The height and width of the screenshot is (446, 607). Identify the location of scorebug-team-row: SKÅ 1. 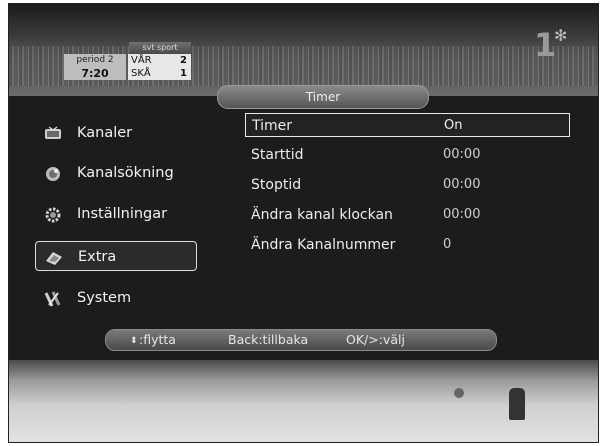
(159, 73).